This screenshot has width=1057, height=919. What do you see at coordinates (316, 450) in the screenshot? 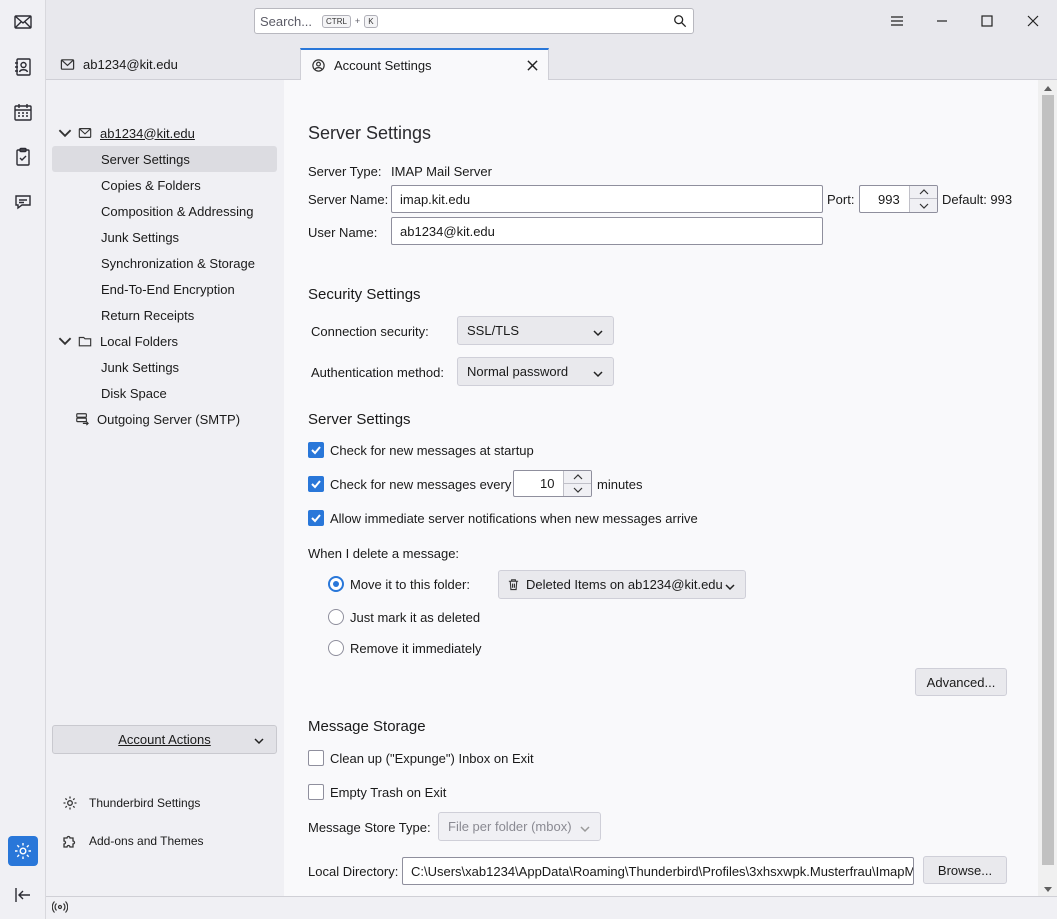
I see `check-startup-checkbox` at bounding box center [316, 450].